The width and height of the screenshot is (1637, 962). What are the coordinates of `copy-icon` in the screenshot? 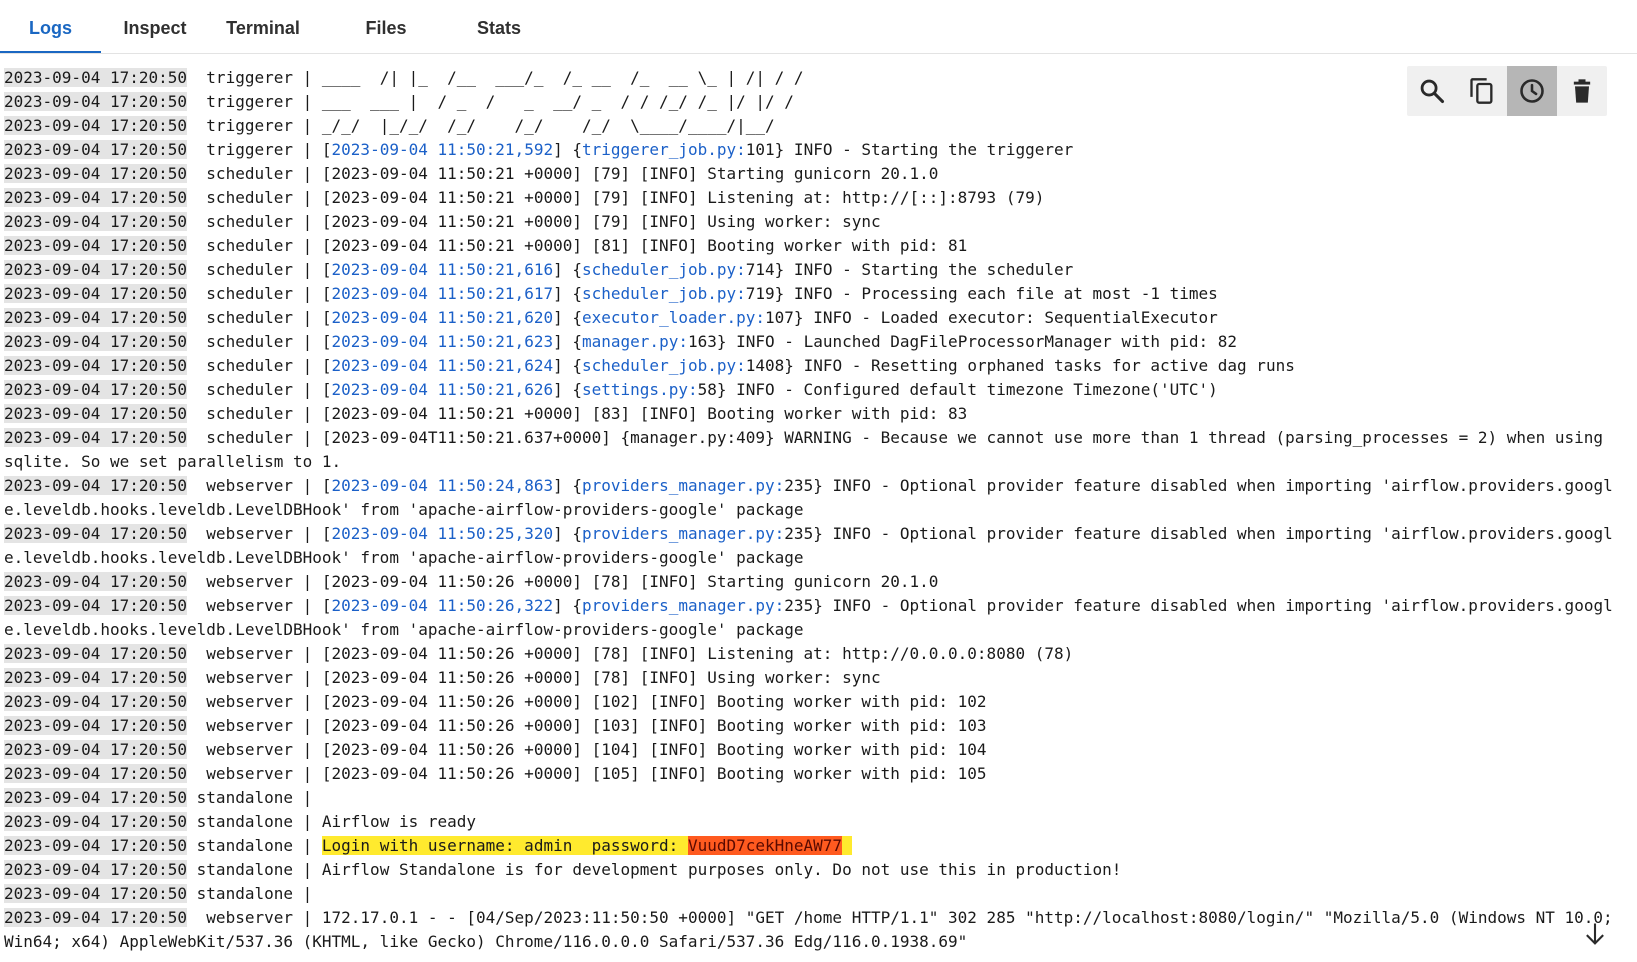 It's located at (1481, 91).